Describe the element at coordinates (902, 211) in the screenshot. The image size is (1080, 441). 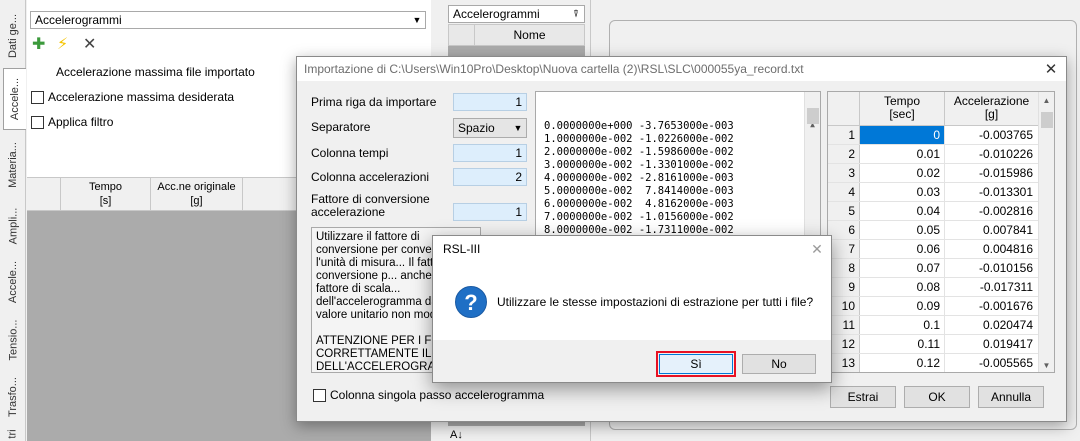
I see `cell-tempo: 0.04` at that location.